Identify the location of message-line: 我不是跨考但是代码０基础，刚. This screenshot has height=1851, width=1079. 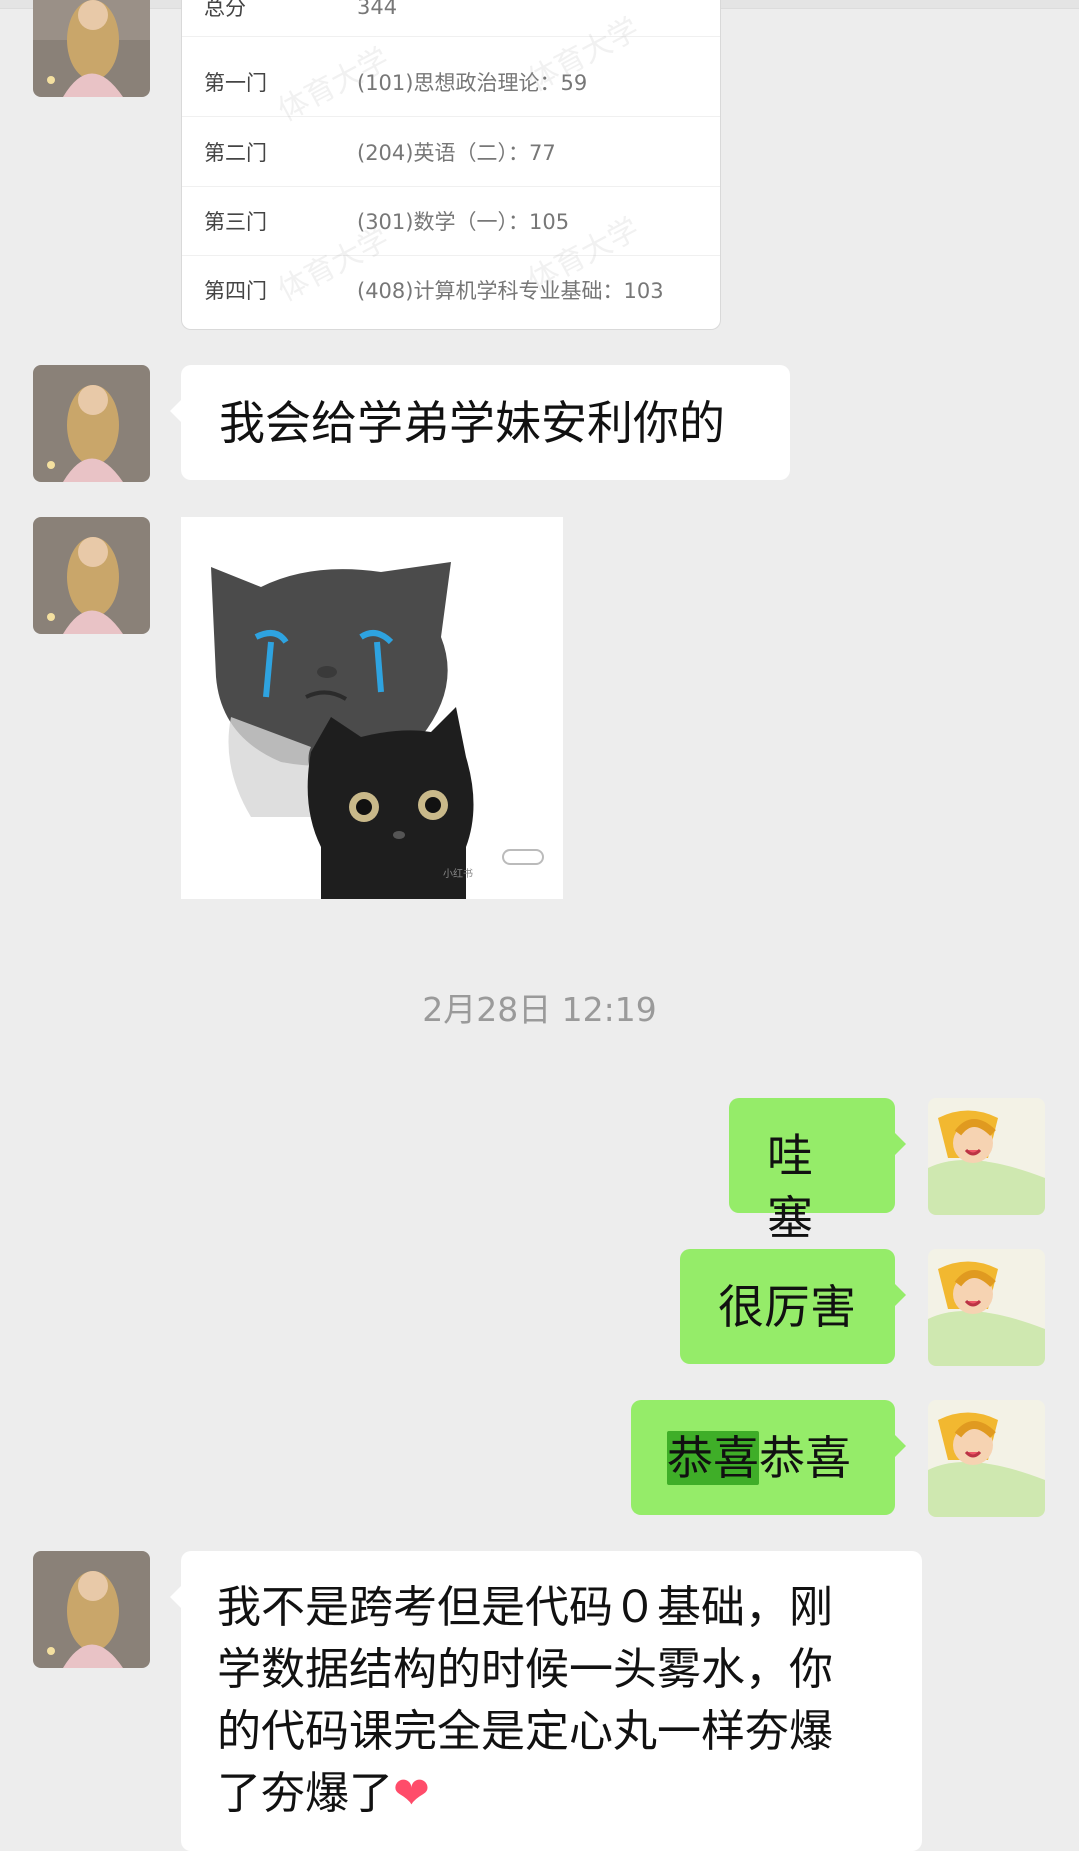
(525, 1607).